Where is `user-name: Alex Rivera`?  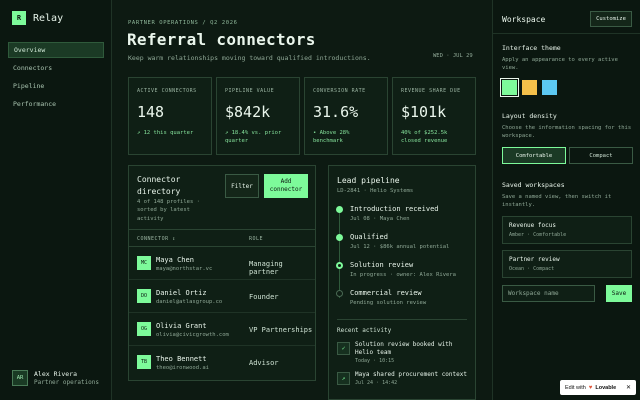 user-name: Alex Rivera is located at coordinates (56, 374).